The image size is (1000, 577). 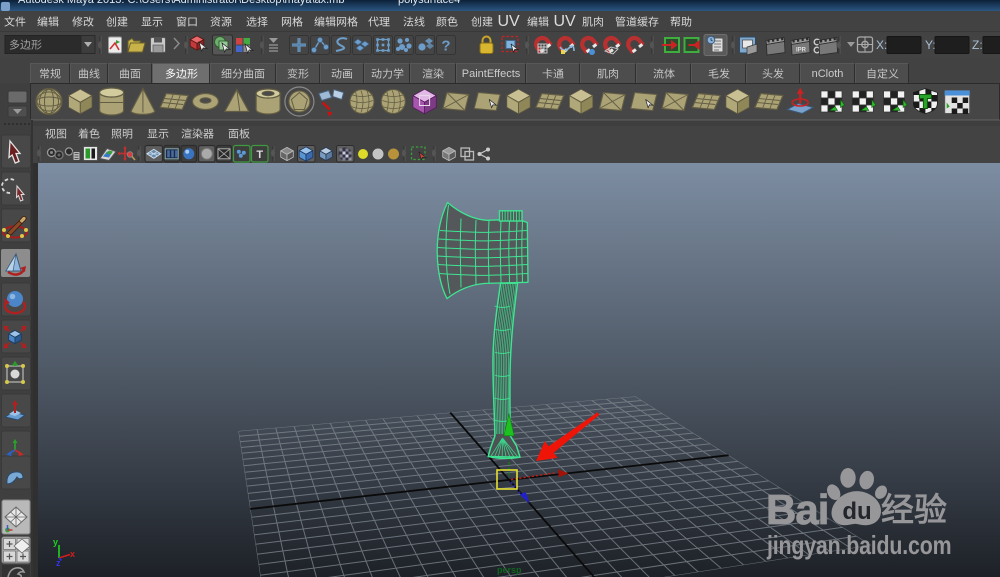 I want to click on svg-text: du, so click(x=856, y=511).